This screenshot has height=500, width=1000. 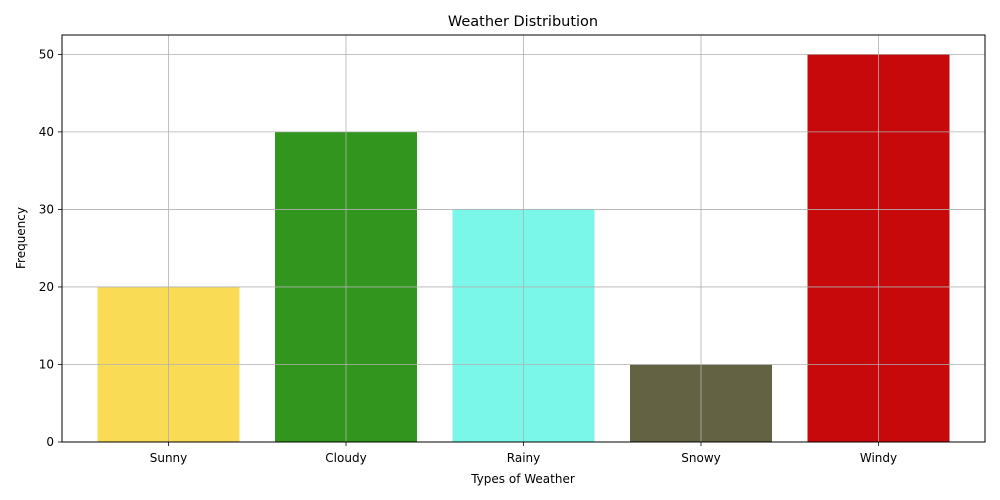 What do you see at coordinates (46, 287) in the screenshot?
I see `y-tick-label: 20` at bounding box center [46, 287].